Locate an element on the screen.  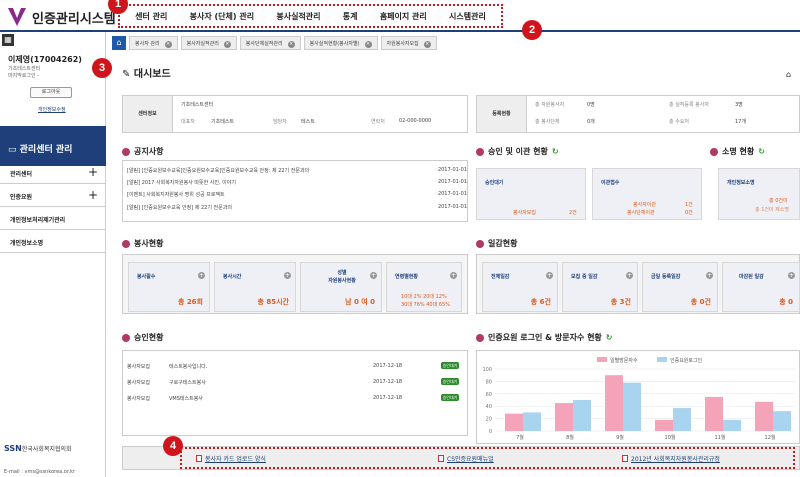
legend-label: 일별방문자수 is located at coordinates (624, 360).